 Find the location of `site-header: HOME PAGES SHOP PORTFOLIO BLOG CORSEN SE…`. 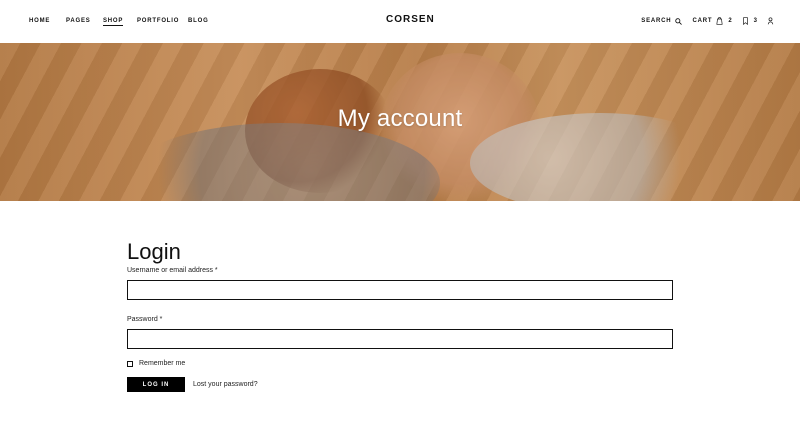

site-header: HOME PAGES SHOP PORTFOLIO BLOG CORSEN SE… is located at coordinates (400, 21).